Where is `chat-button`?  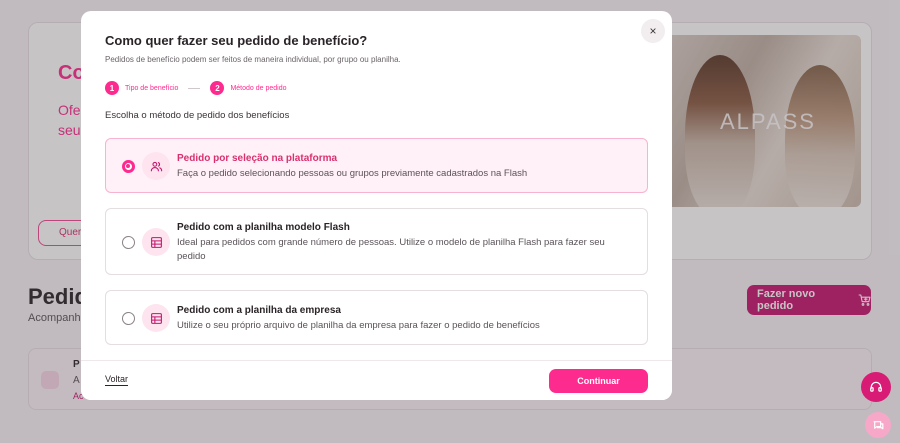 chat-button is located at coordinates (878, 425).